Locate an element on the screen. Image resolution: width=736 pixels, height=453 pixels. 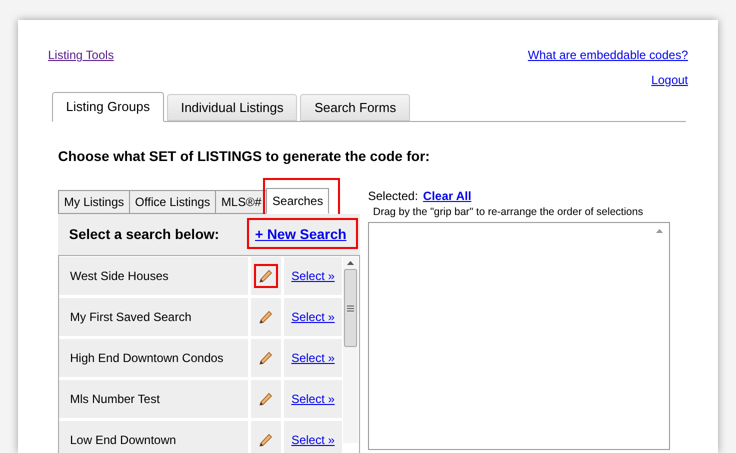
subtab: Office Listings is located at coordinates (172, 202).